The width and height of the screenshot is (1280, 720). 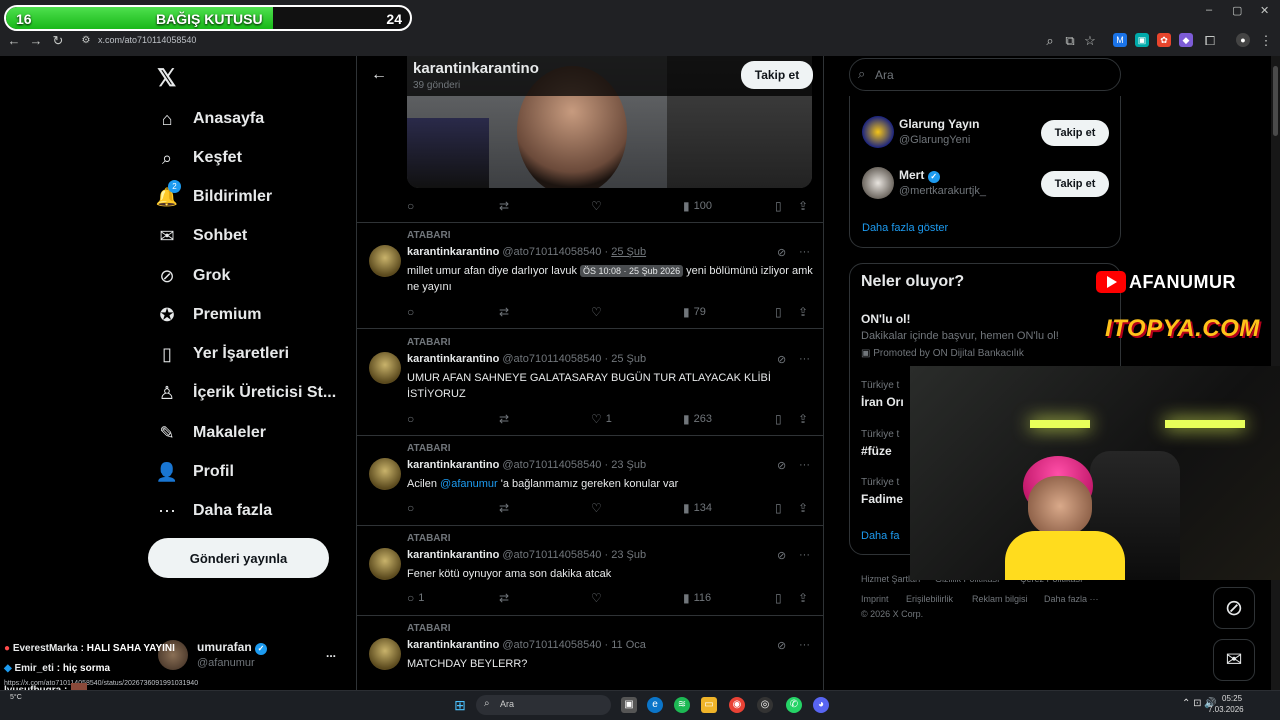 What do you see at coordinates (875, 599) in the screenshot?
I see `footer-link: Imprint` at bounding box center [875, 599].